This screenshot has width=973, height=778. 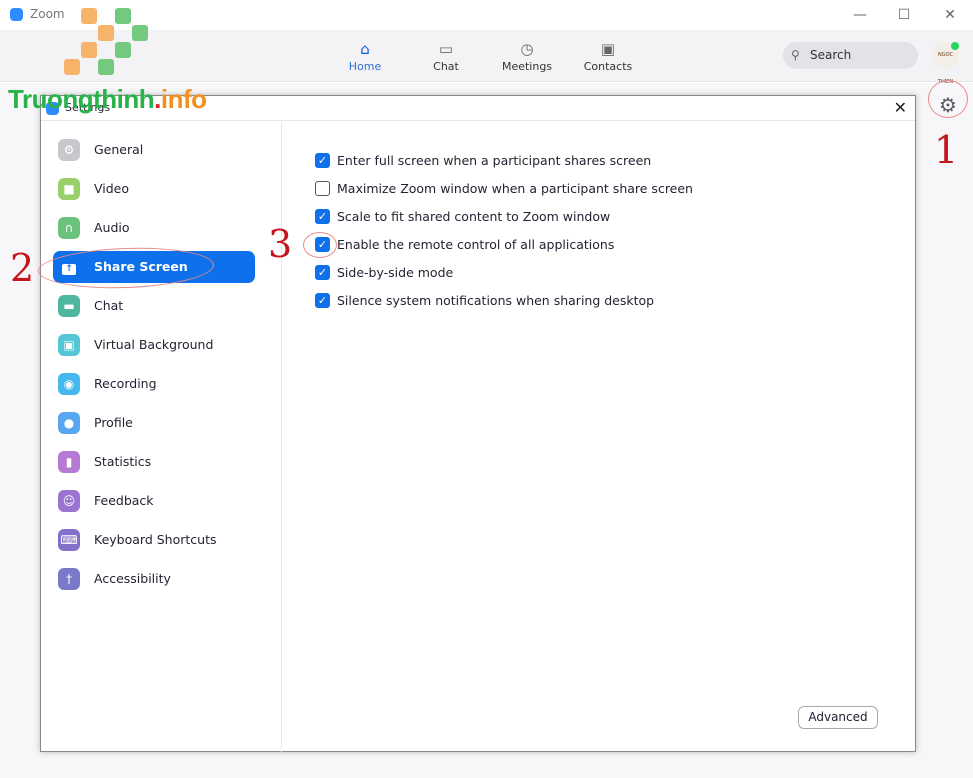 I want to click on chat-icon: ▬, so click(x=69, y=306).